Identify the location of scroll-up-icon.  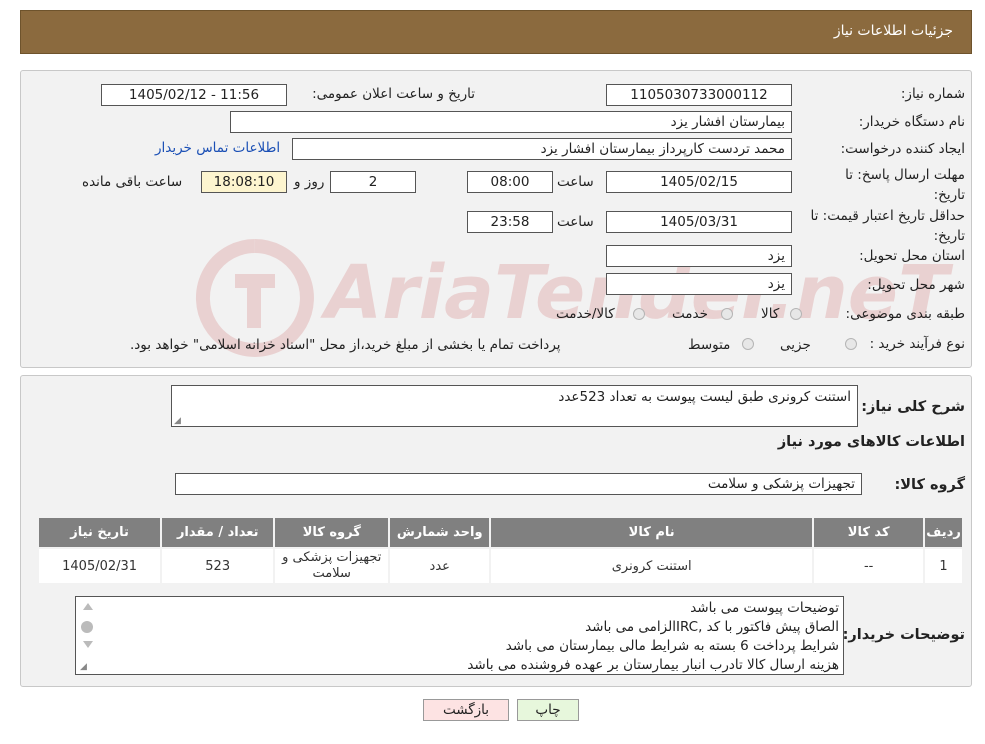
(88, 606).